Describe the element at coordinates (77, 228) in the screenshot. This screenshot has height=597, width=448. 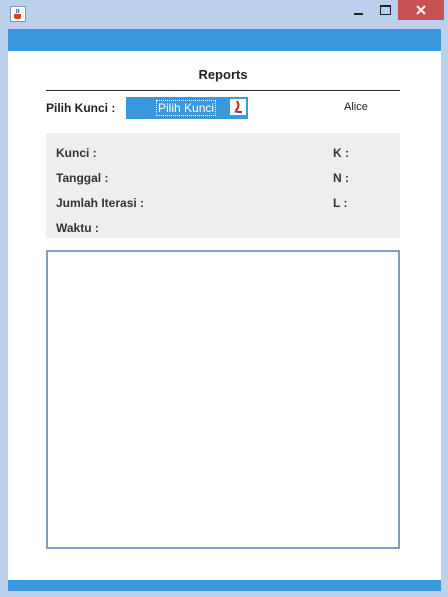
I see `waktu-label: Waktu :` at that location.